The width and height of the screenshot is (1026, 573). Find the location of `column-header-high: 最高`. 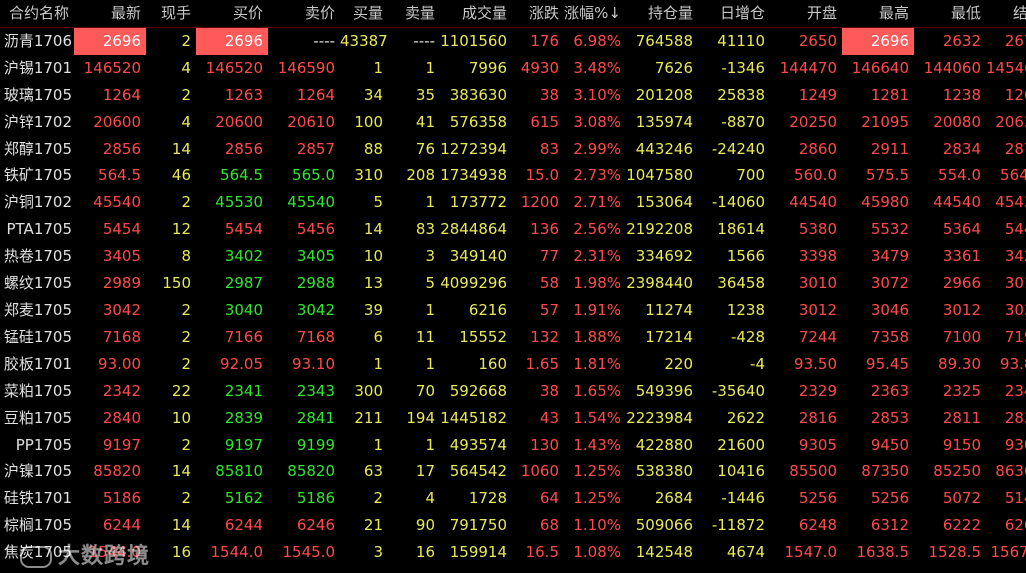

column-header-high: 最高 is located at coordinates (878, 14).